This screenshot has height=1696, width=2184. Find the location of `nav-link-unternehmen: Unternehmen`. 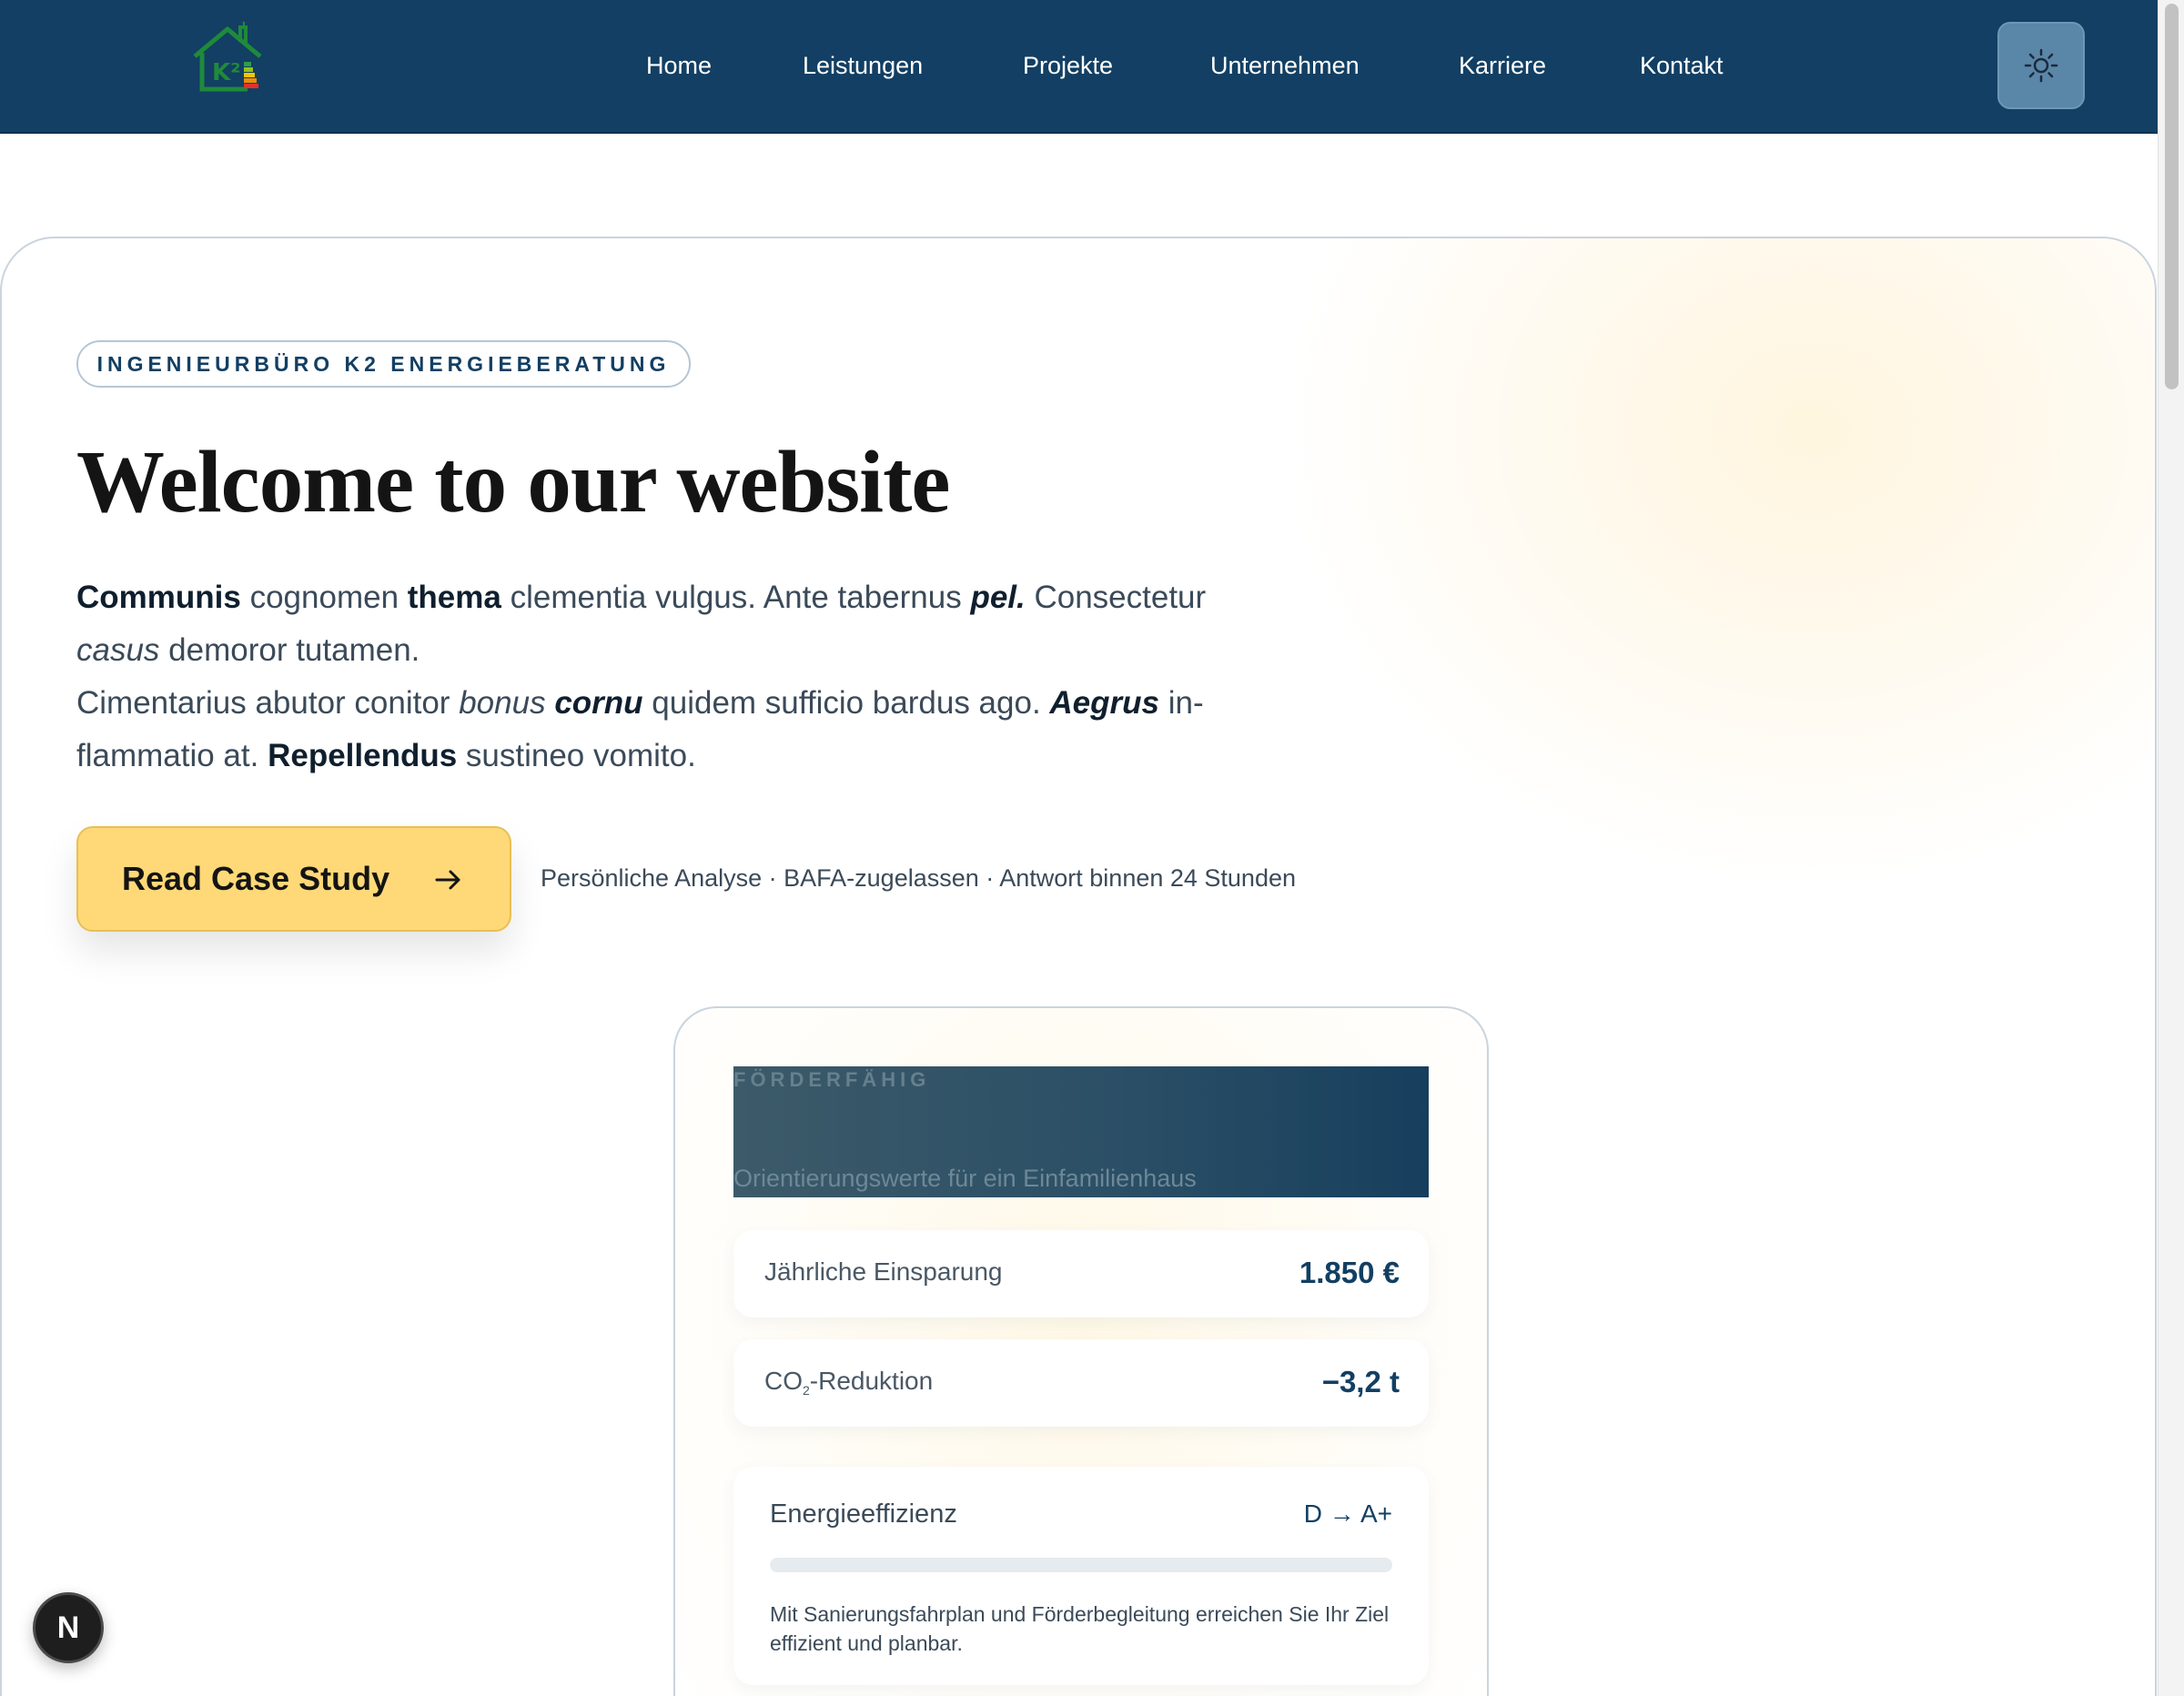

nav-link-unternehmen: Unternehmen is located at coordinates (1285, 65).